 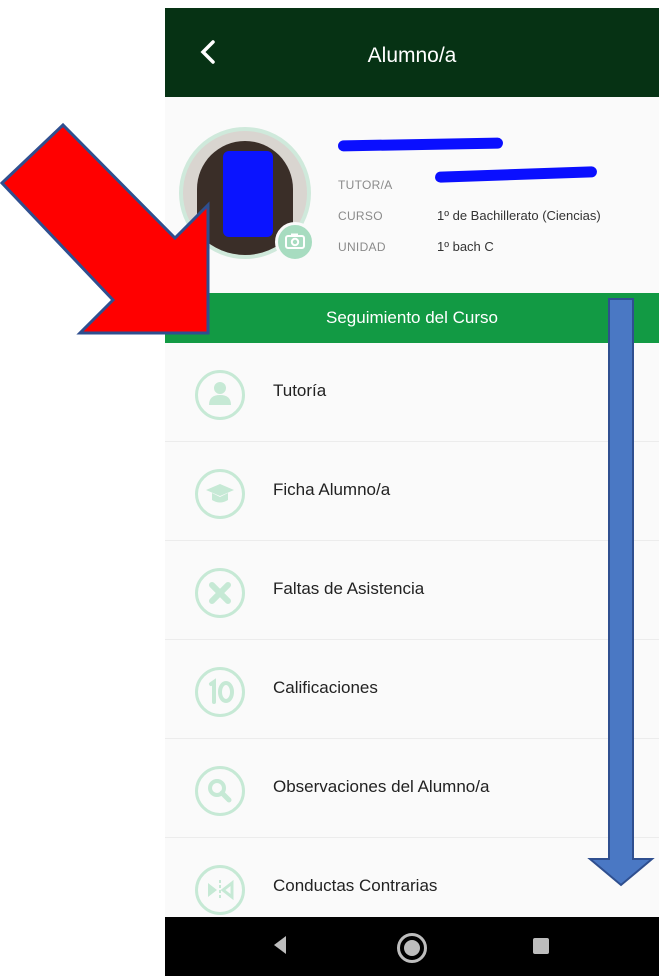 What do you see at coordinates (220, 494) in the screenshot?
I see `graduation-cap-icon` at bounding box center [220, 494].